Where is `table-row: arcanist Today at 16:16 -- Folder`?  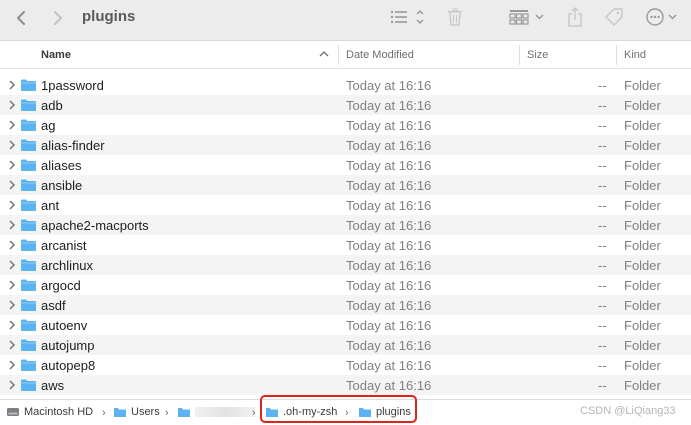
table-row: arcanist Today at 16:16 -- Folder is located at coordinates (345, 245).